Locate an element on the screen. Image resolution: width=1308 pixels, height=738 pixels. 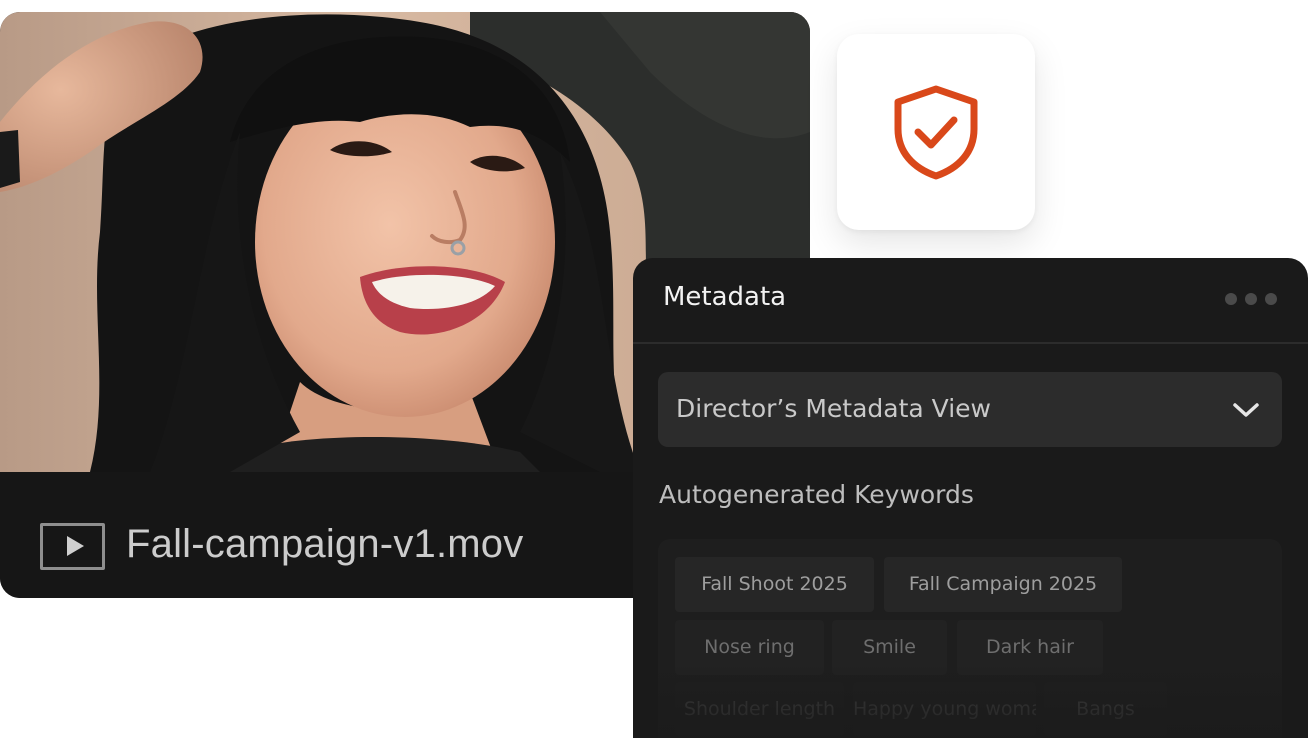
shield-check-icon is located at coordinates (936, 132).